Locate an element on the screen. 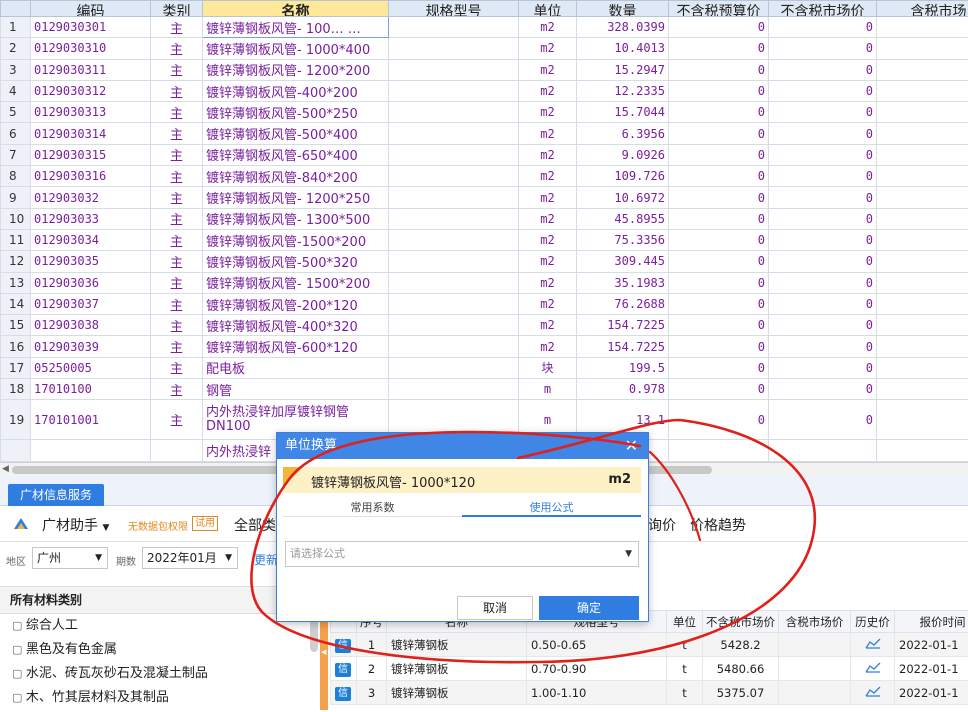 This screenshot has width=968, height=712. table-row: 14 012903037 主镀锌薄钢板风管-200*120 m2 76.2688 0 0 is located at coordinates (484, 304).